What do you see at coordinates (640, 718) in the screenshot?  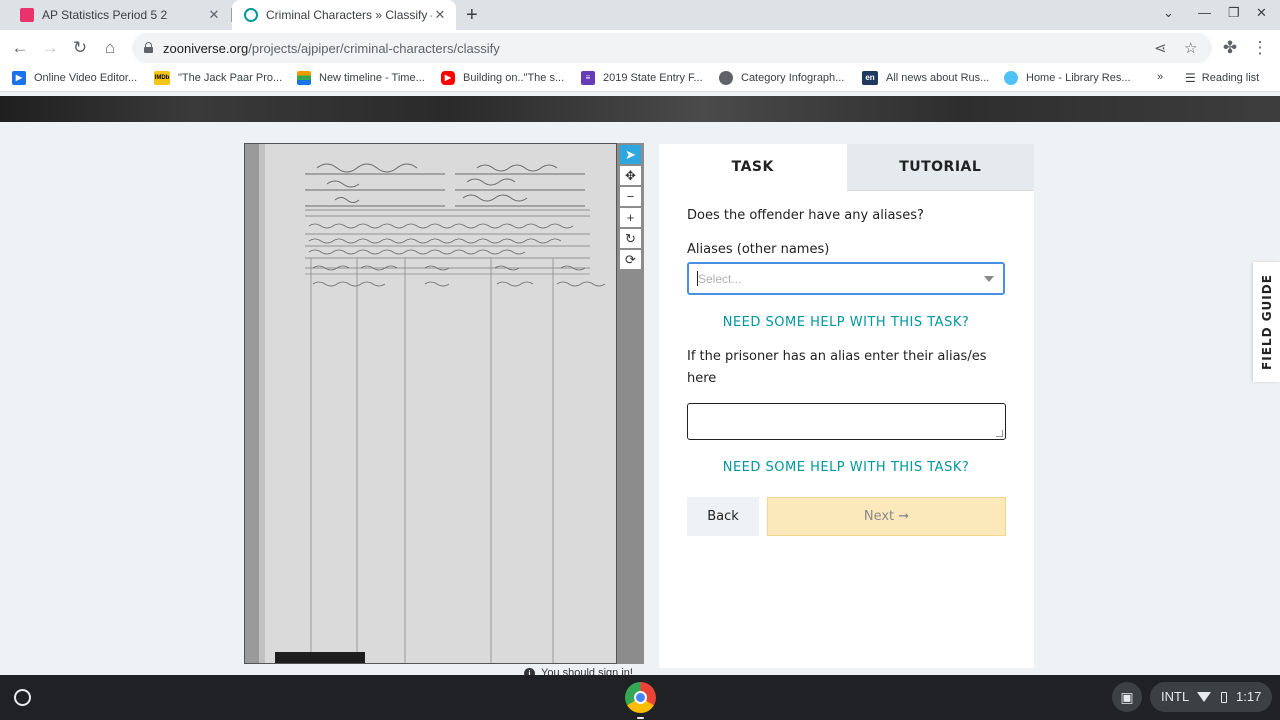 I see `running-indicator` at bounding box center [640, 718].